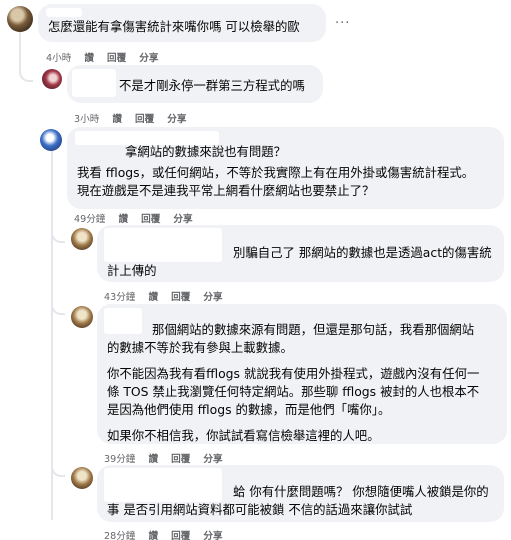 This screenshot has height=540, width=511. I want to click on comment-actions: 3小時 讚 回覆 分享, so click(135, 118).